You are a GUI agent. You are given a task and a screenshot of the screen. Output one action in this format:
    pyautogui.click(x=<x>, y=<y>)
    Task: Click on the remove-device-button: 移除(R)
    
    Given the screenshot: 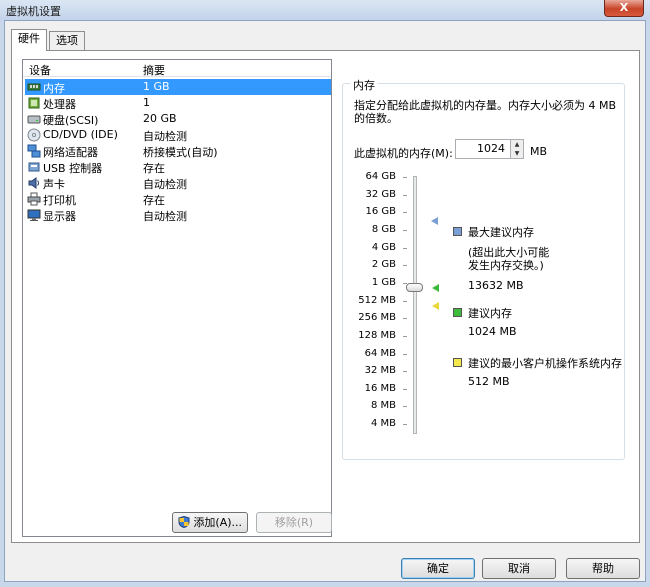 What is the action you would take?
    pyautogui.click(x=294, y=522)
    